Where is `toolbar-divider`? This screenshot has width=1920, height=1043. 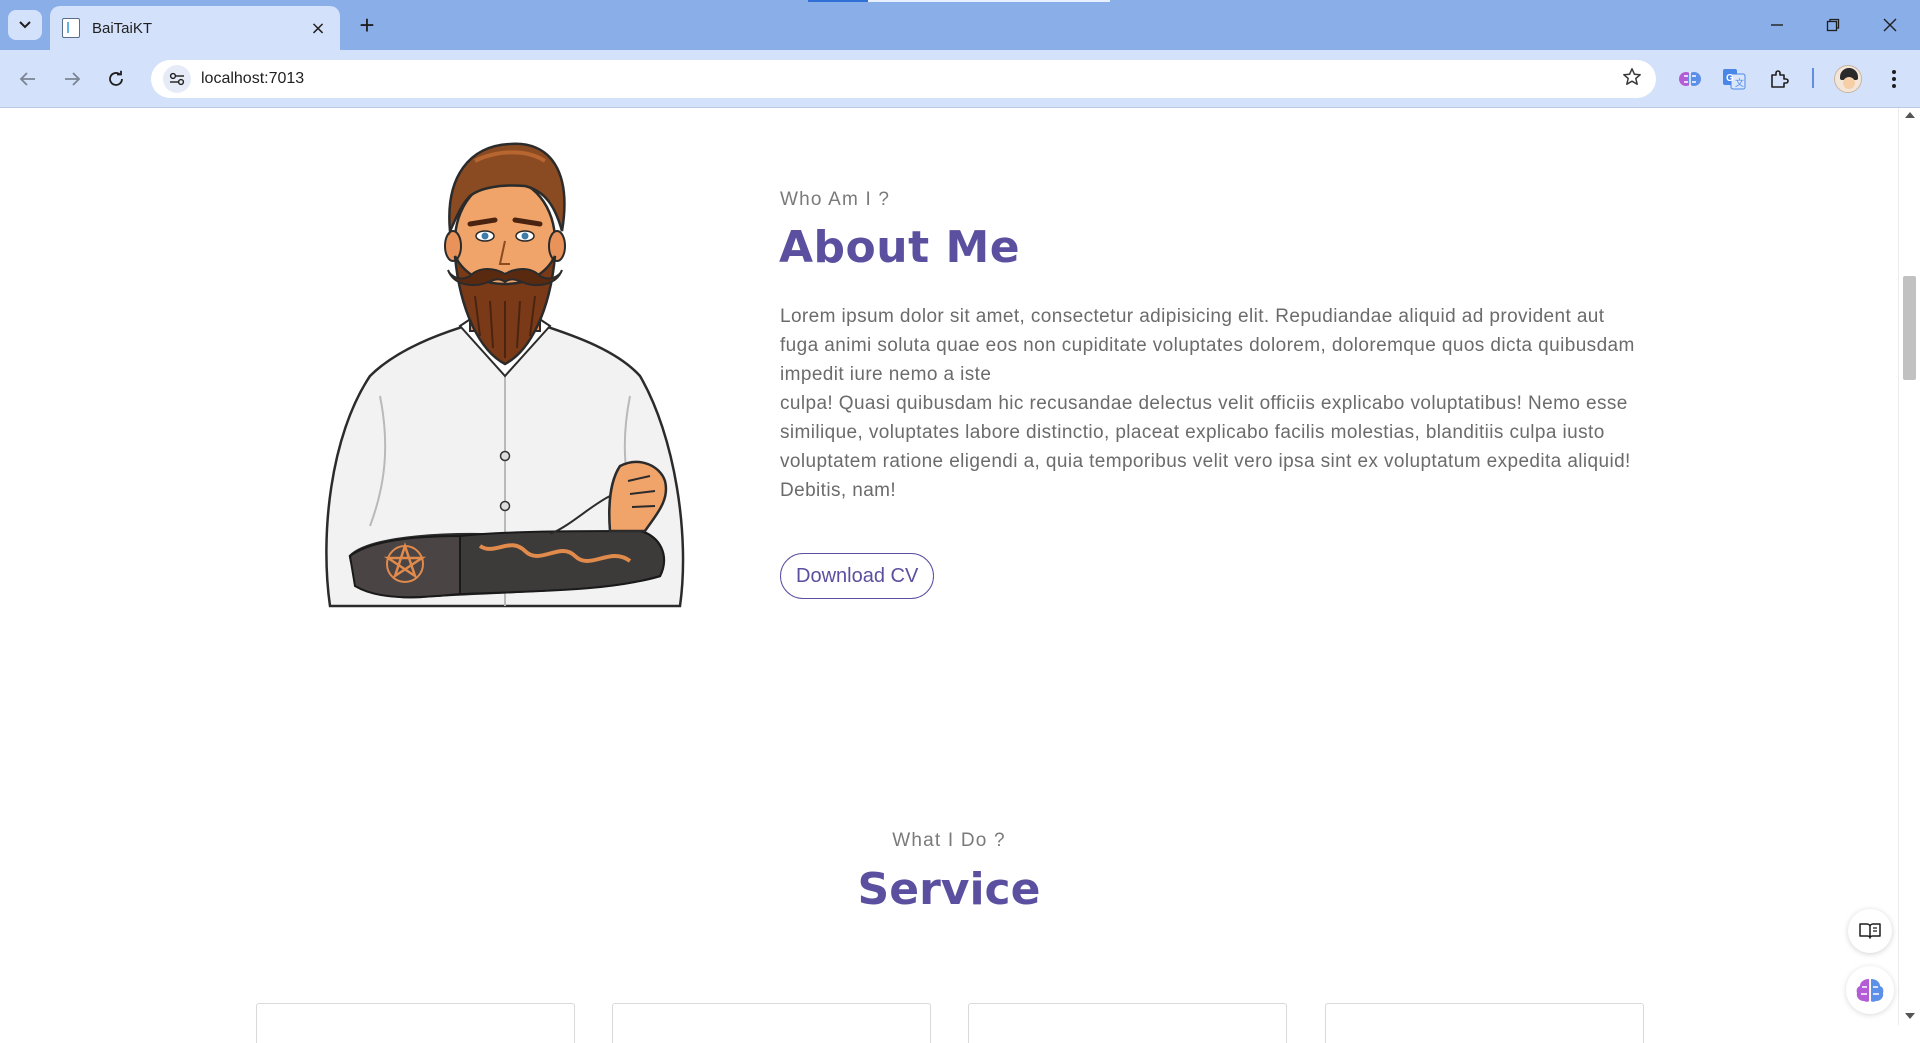
toolbar-divider is located at coordinates (1813, 78).